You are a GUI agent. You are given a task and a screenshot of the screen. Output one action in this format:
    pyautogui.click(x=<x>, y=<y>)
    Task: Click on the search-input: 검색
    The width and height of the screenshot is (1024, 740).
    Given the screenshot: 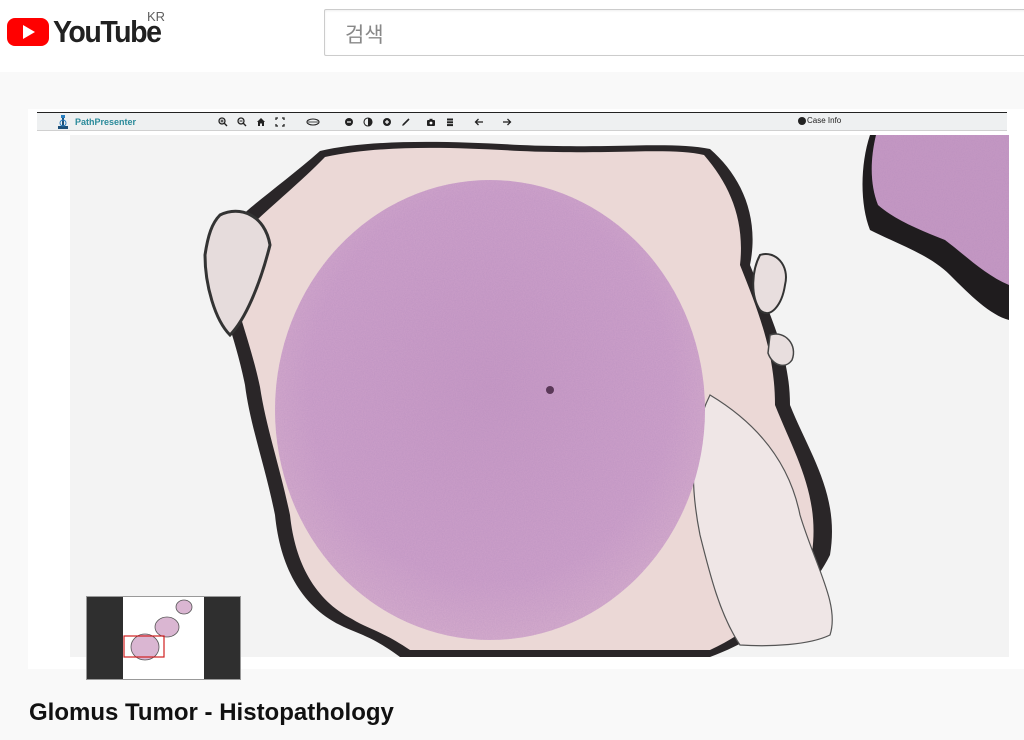 What is the action you would take?
    pyautogui.click(x=674, y=32)
    